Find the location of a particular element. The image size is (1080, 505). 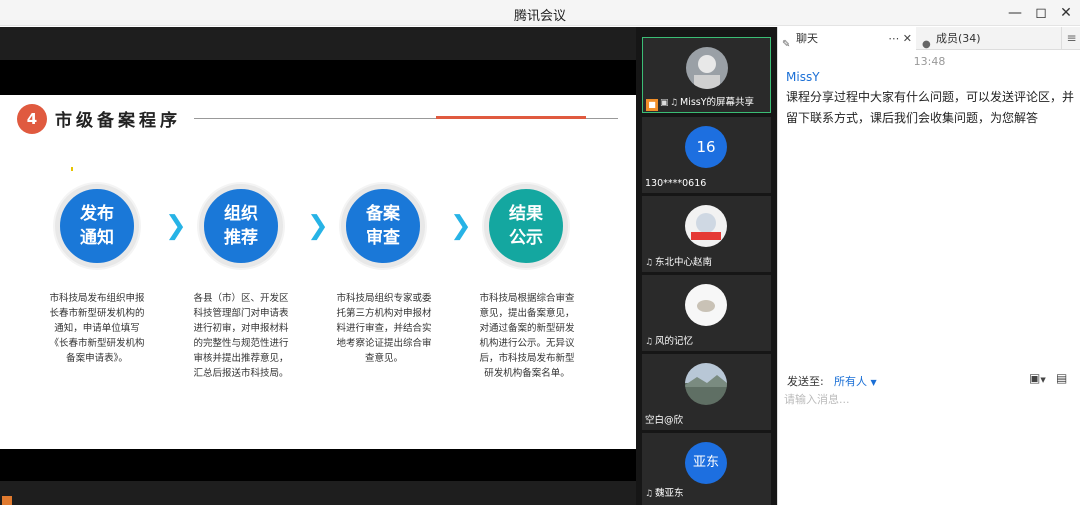

tile-nameplate: 130****0616 is located at coordinates (706, 184).